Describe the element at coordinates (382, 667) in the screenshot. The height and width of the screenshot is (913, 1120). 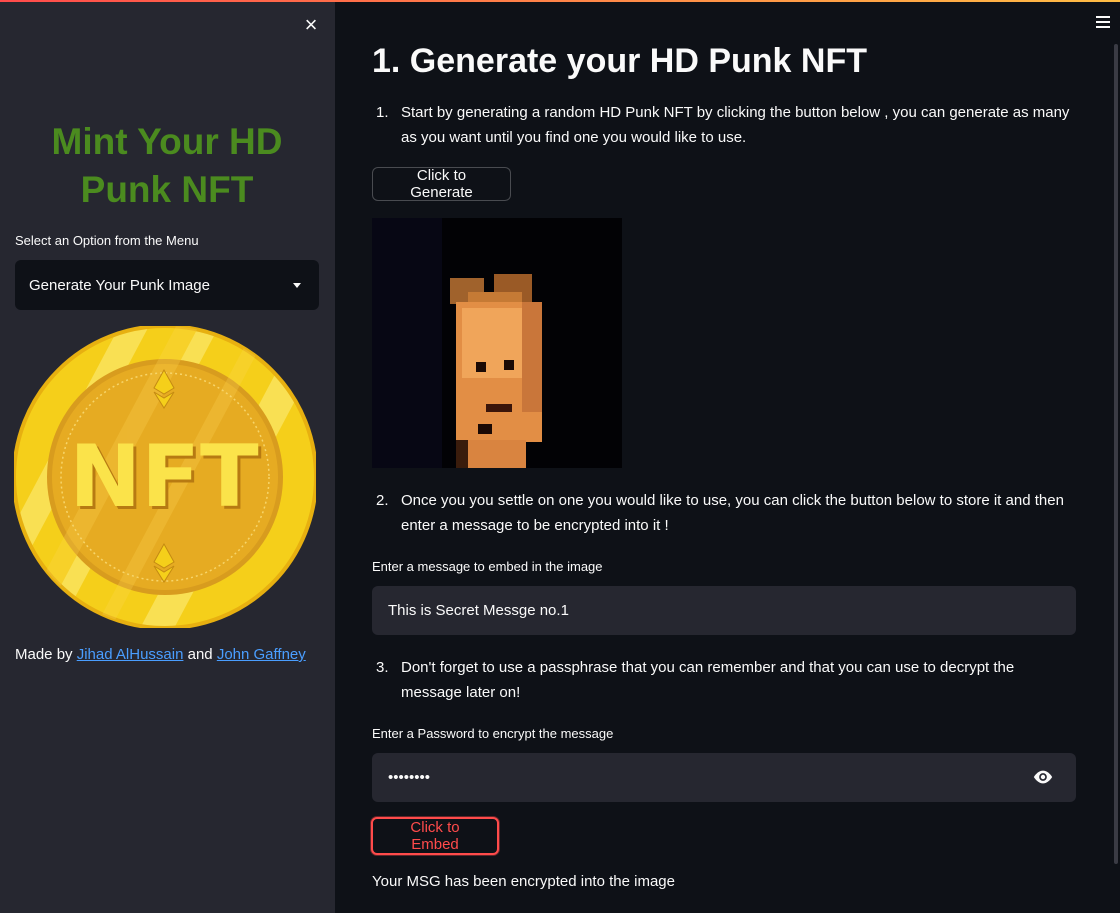
I see `step-number: 3.` at that location.